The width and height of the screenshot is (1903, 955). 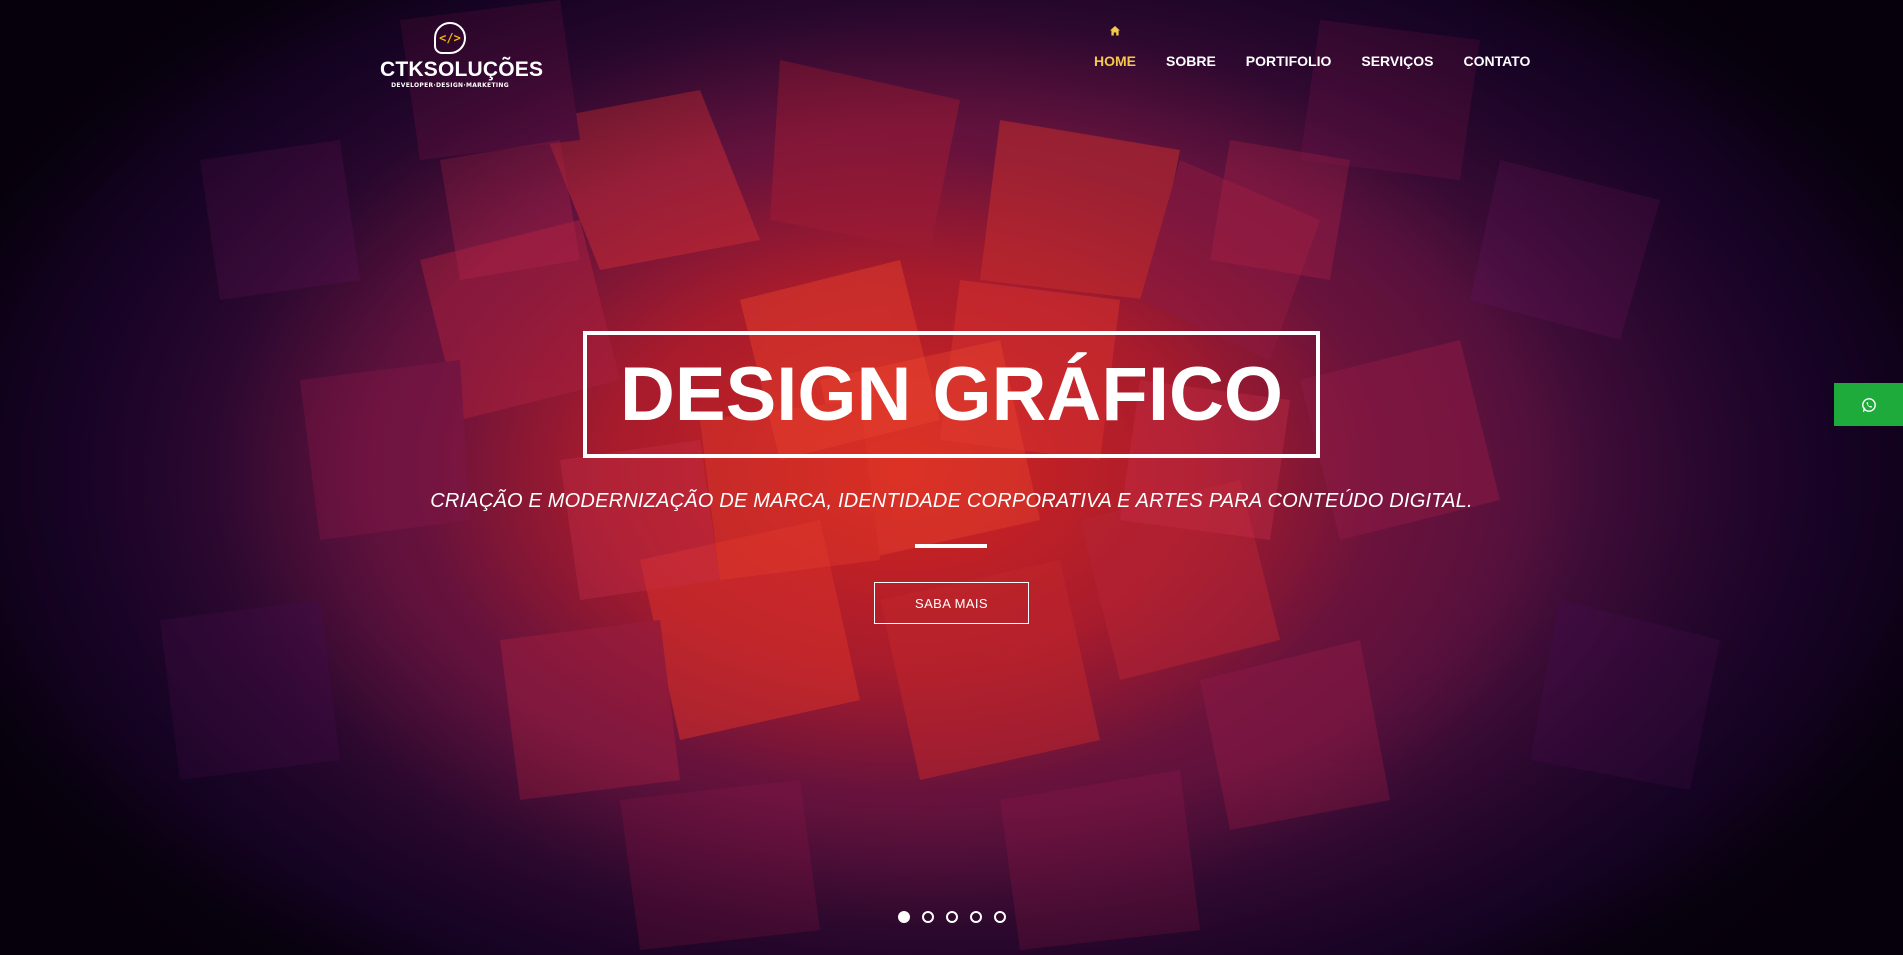 What do you see at coordinates (951, 603) in the screenshot?
I see `saba-mais-button: SABA MAIS` at bounding box center [951, 603].